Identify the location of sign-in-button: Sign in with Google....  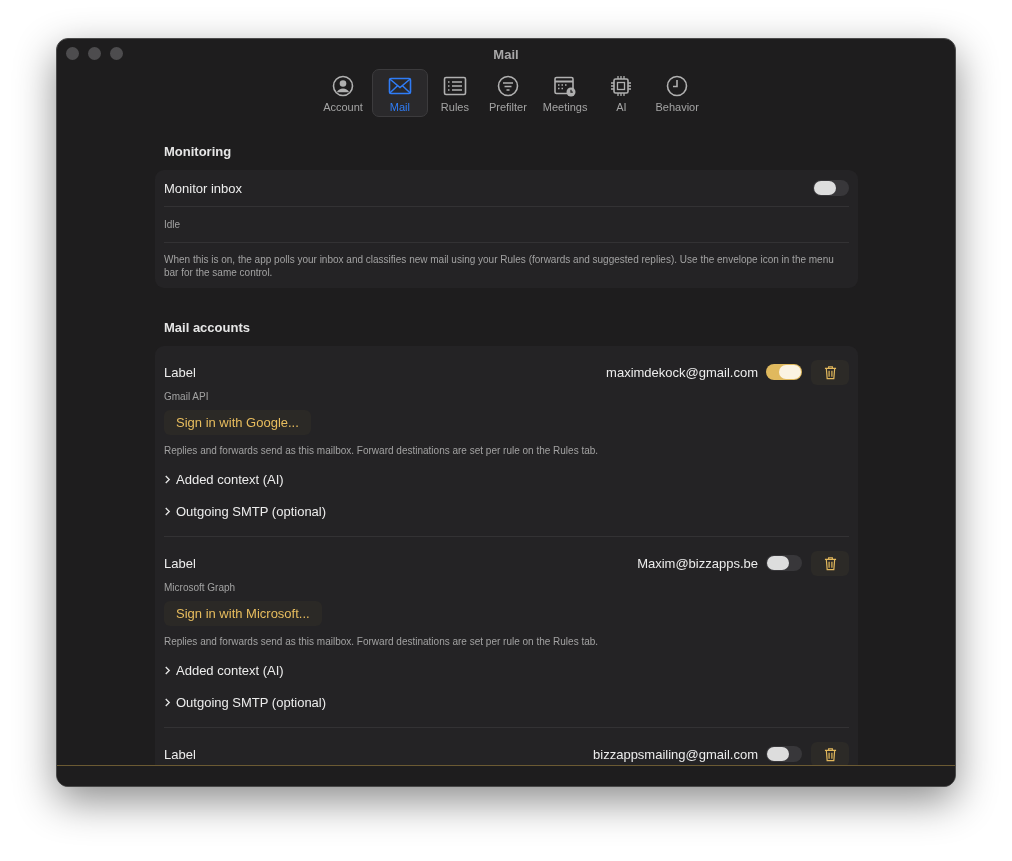
(237, 422).